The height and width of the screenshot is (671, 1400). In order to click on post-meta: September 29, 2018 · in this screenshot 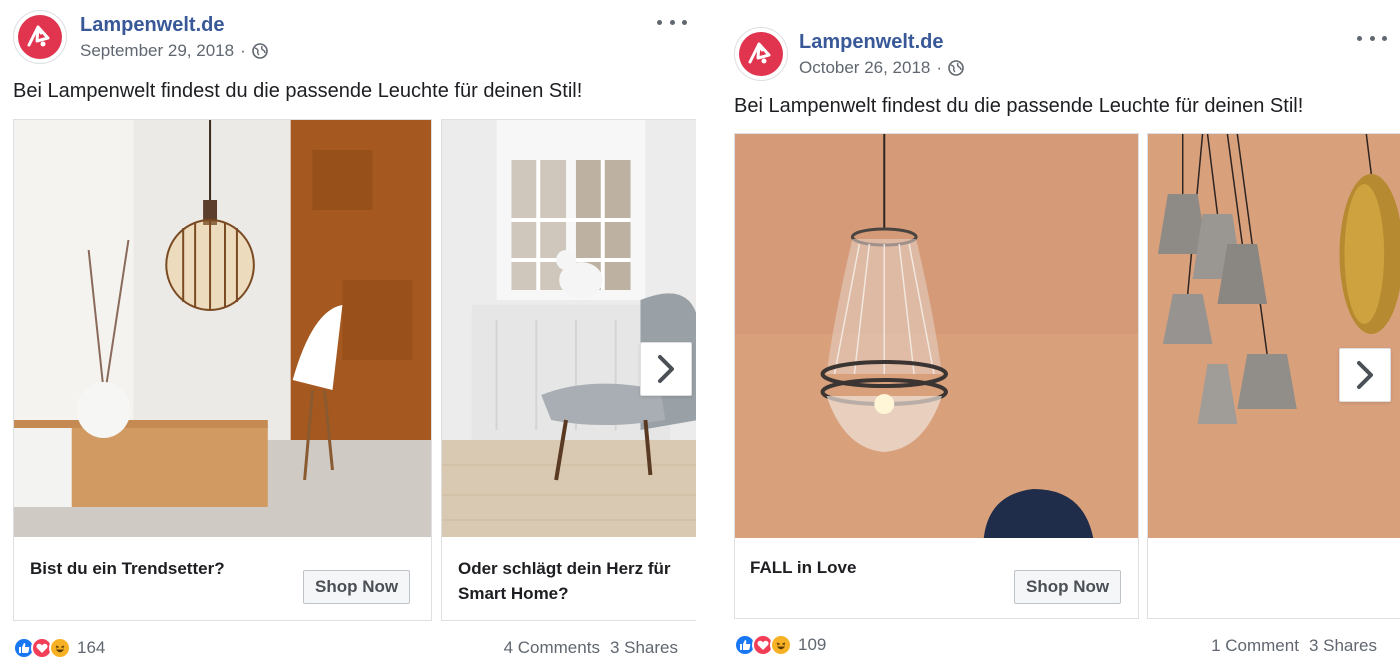, I will do `click(174, 51)`.